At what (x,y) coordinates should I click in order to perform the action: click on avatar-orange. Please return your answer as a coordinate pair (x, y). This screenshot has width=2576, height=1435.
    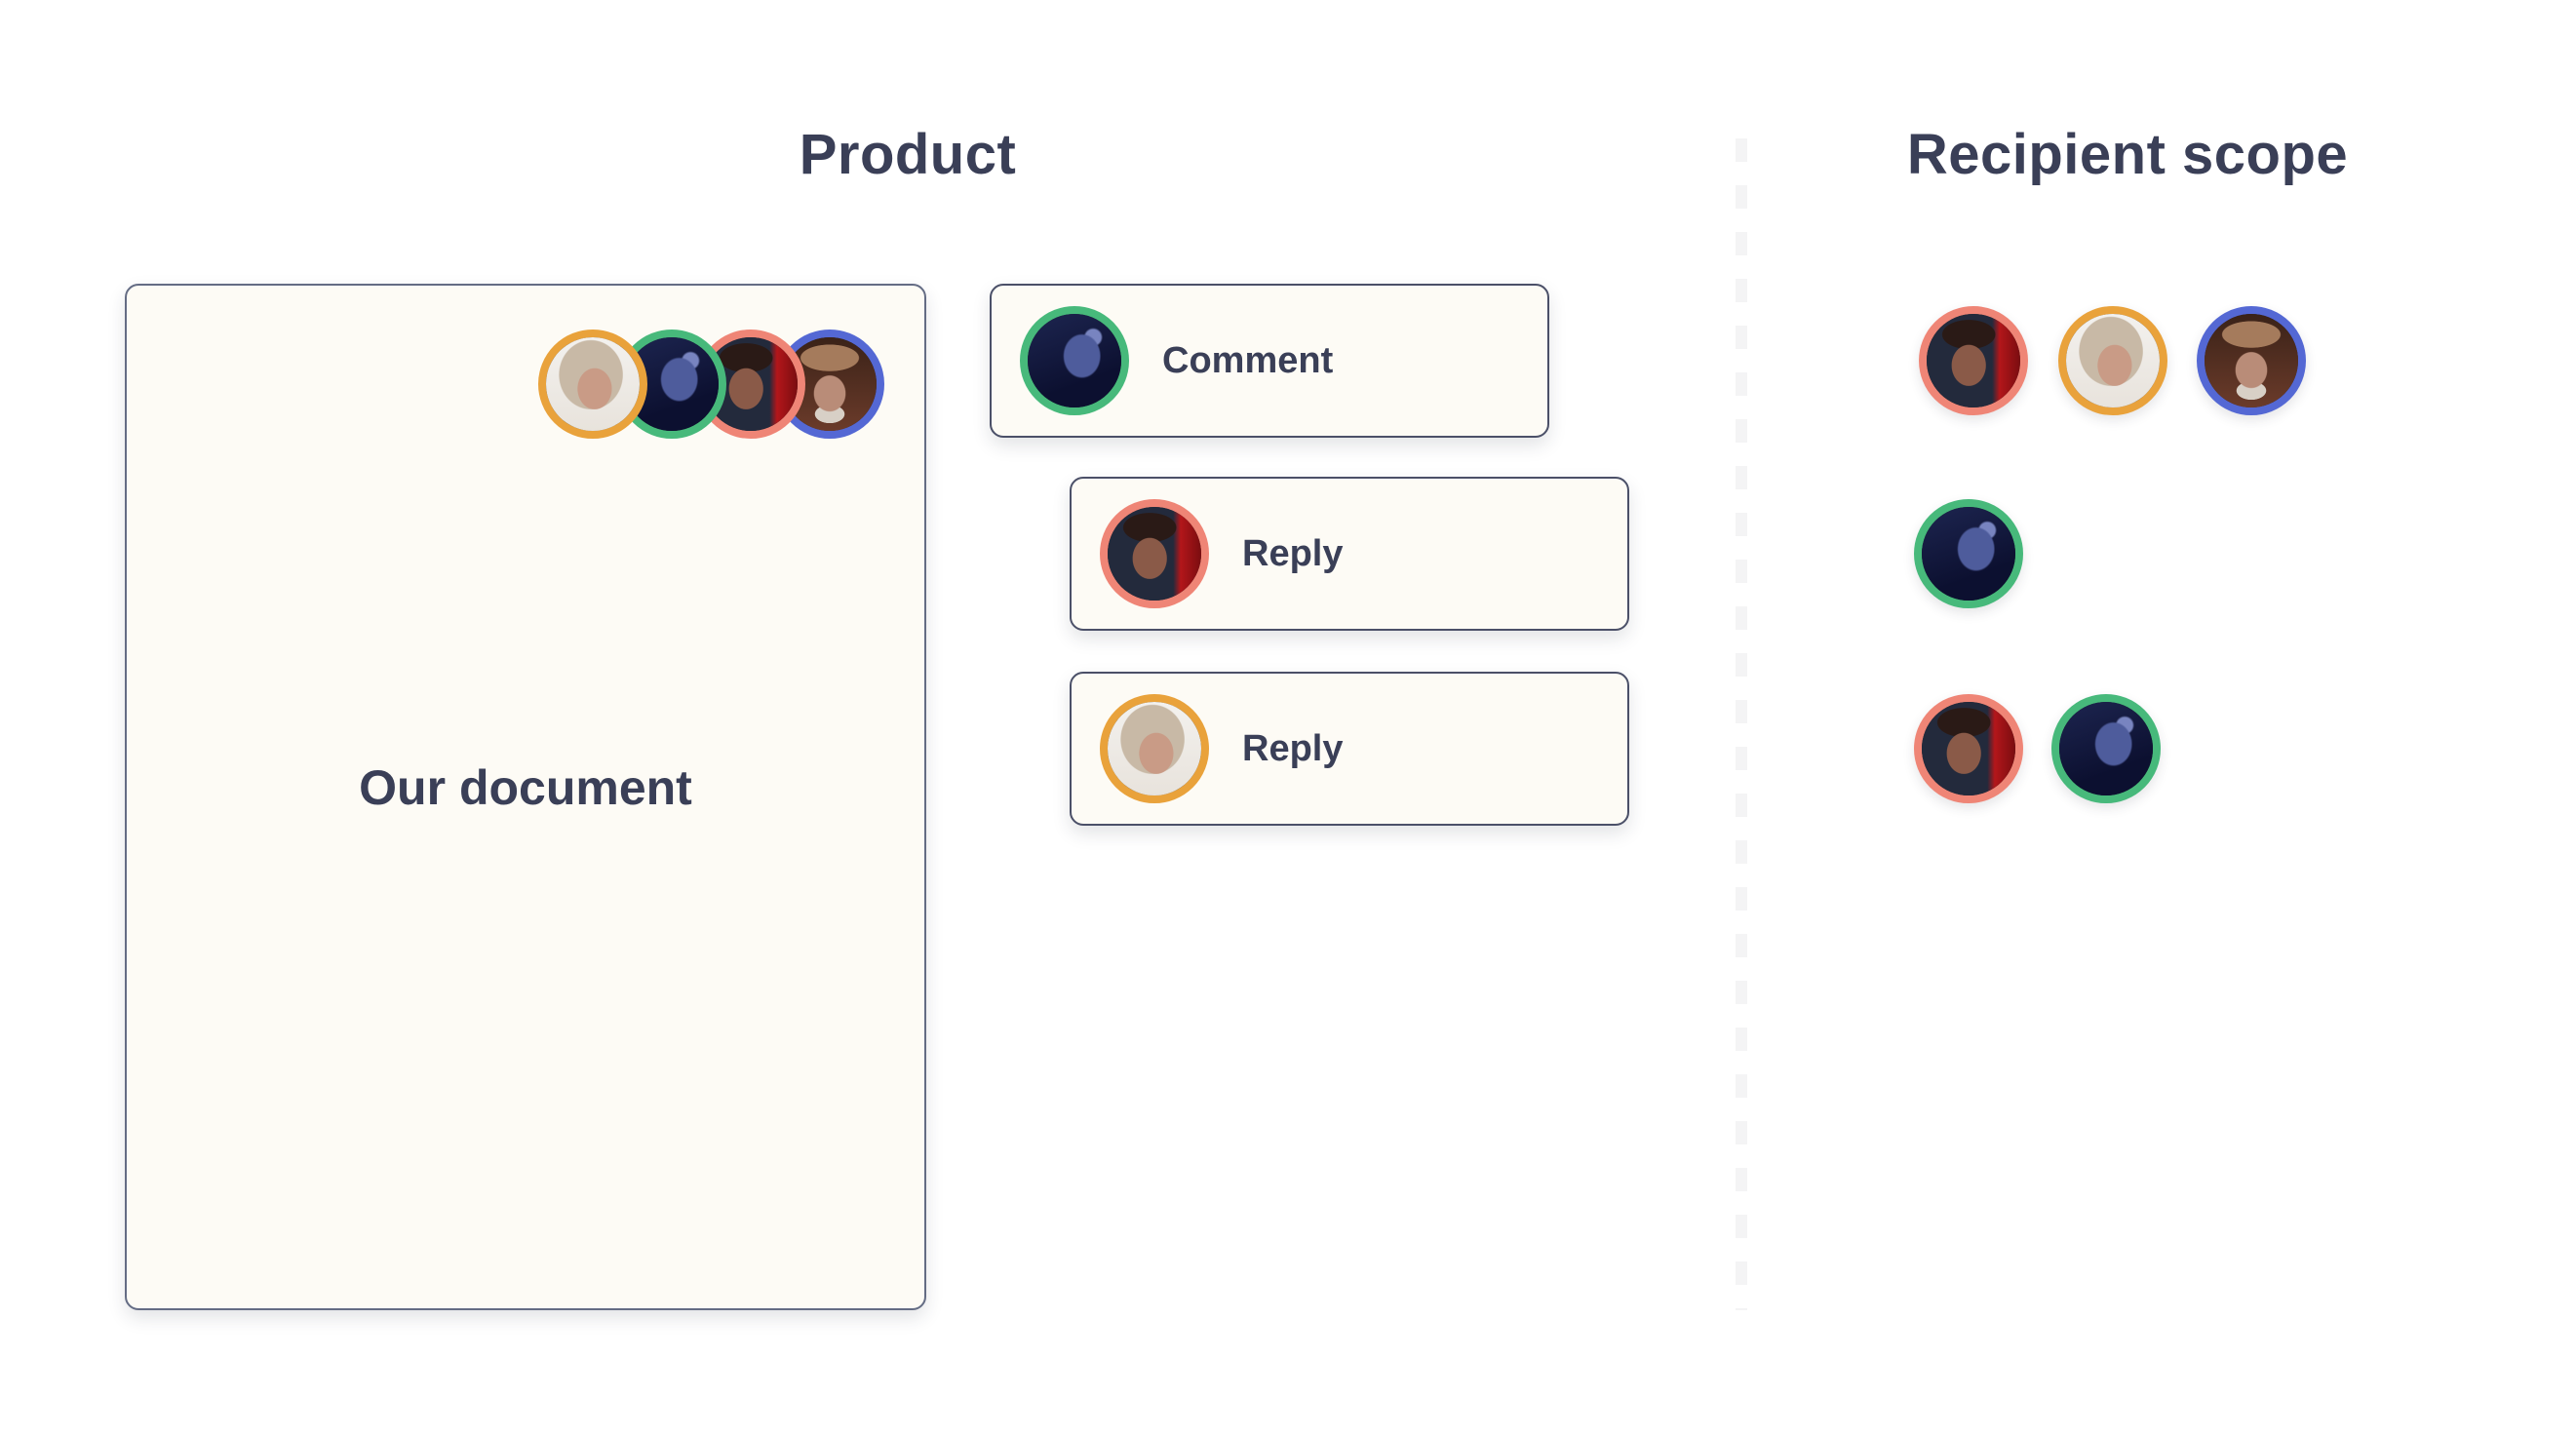
    Looking at the image, I should click on (592, 384).